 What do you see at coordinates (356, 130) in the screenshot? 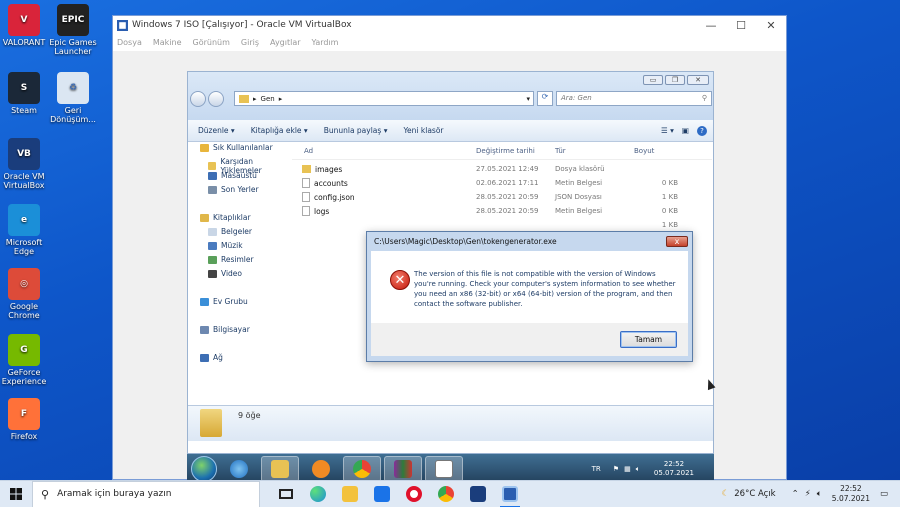
I see `share-with-button: Bununla paylaş ▾` at bounding box center [356, 130].